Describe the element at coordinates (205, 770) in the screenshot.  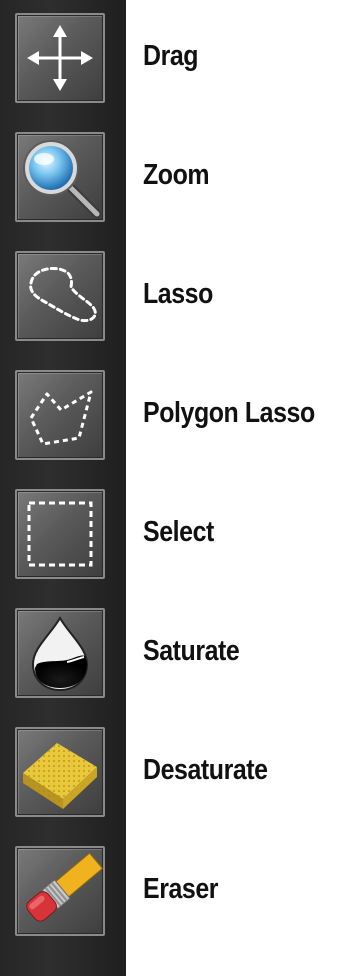
I see `desaturate-tool-label: Desaturate` at that location.